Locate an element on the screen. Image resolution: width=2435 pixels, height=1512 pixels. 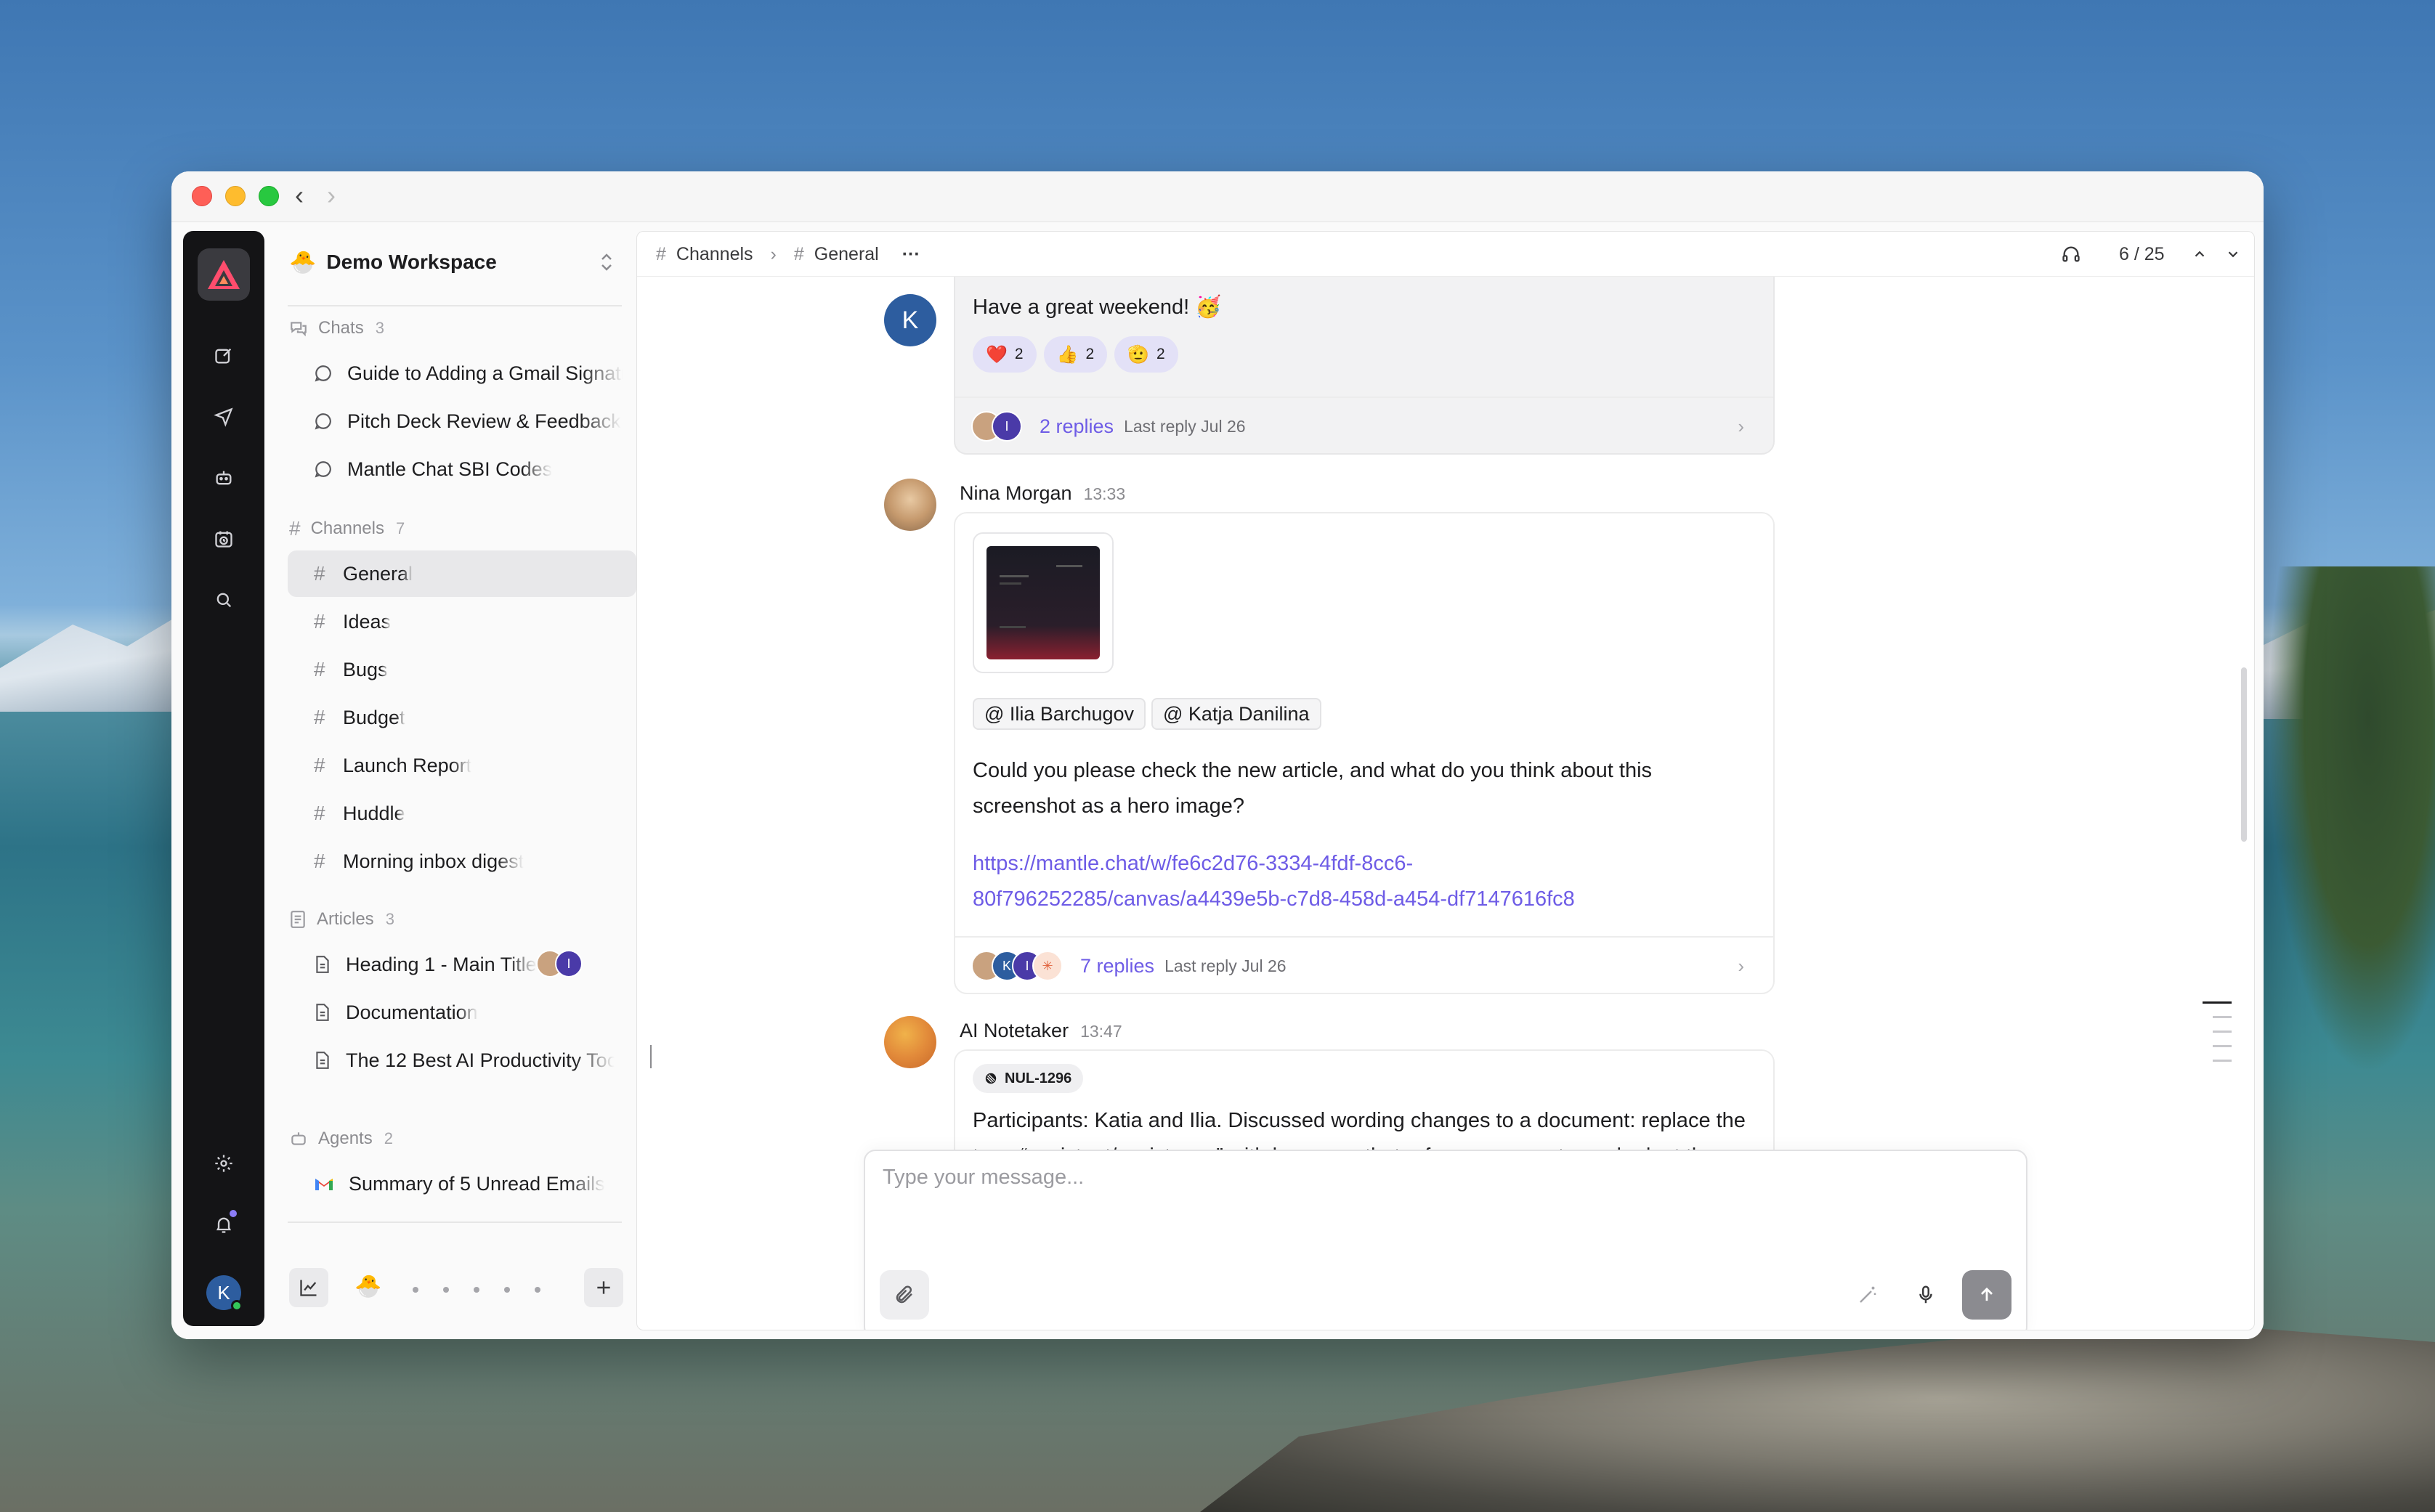
workspace-name: Demo Workspace is located at coordinates (412, 262).